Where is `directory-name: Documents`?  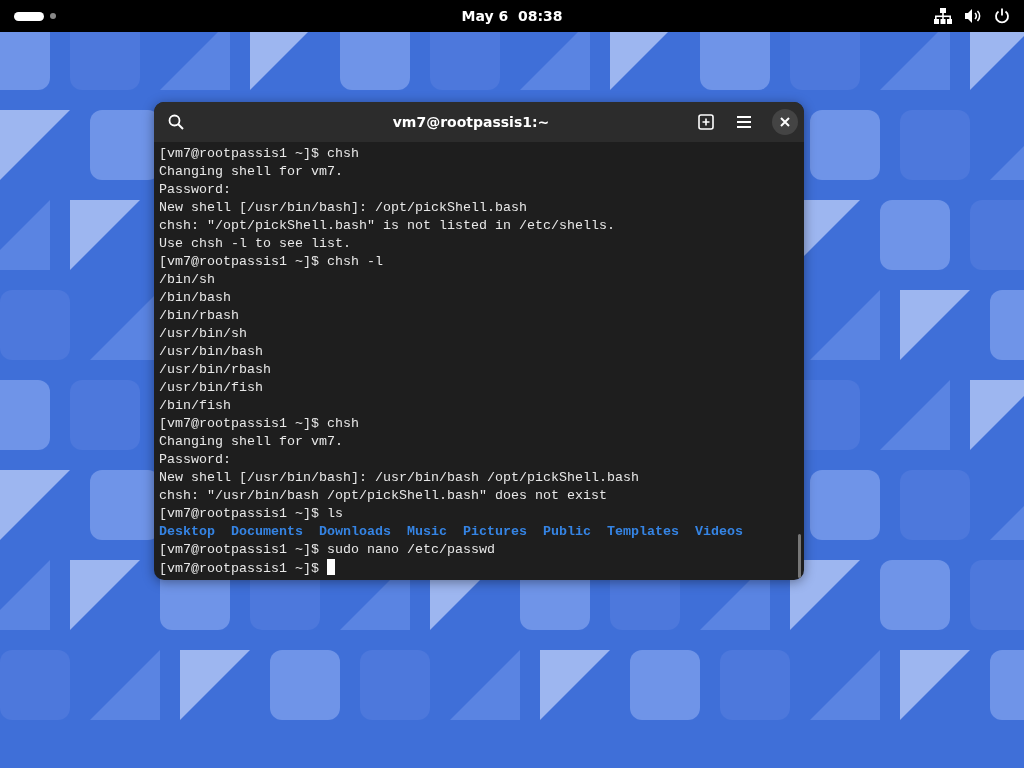
directory-name: Documents is located at coordinates (267, 532).